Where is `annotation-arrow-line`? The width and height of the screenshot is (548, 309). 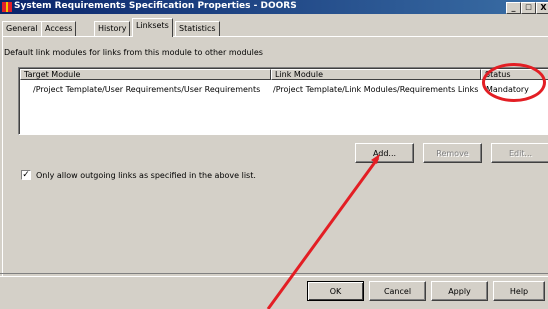 annotation-arrow-line is located at coordinates (323, 233).